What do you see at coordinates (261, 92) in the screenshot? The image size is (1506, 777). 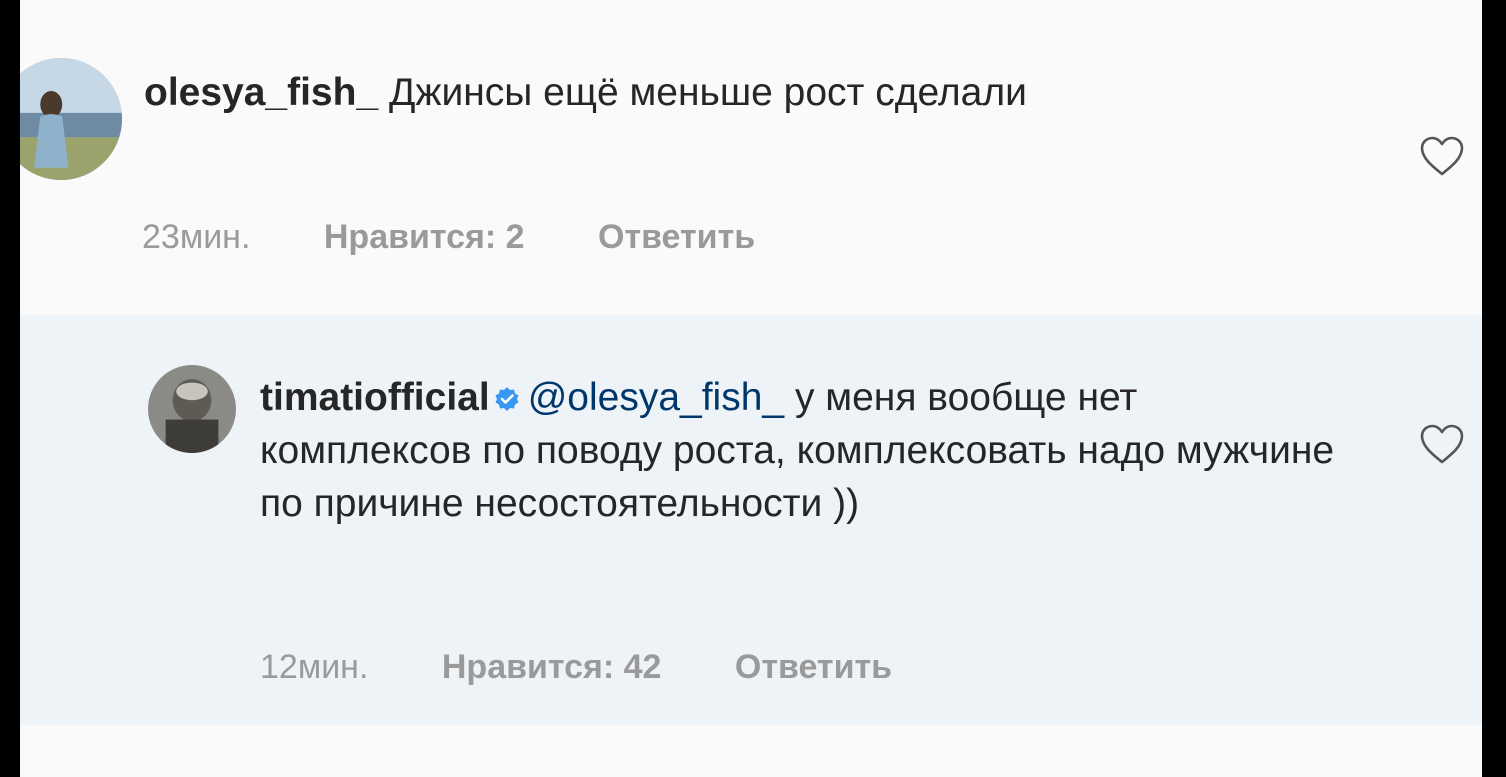 I see `comment-username: olesya_fish_` at bounding box center [261, 92].